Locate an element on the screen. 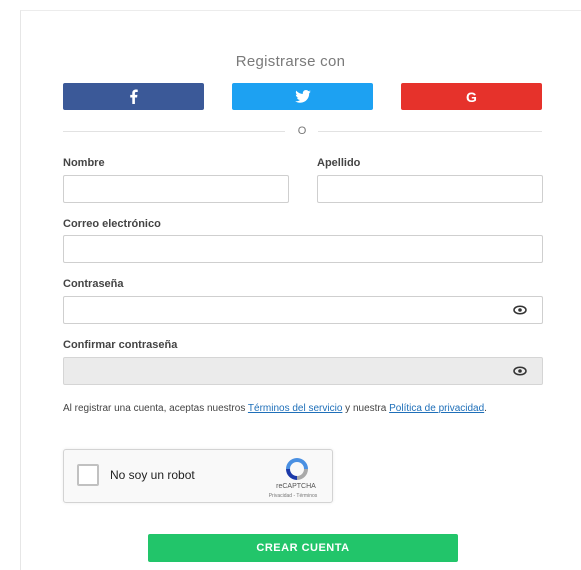 The image size is (581, 570). divider-or: O is located at coordinates (302, 131).